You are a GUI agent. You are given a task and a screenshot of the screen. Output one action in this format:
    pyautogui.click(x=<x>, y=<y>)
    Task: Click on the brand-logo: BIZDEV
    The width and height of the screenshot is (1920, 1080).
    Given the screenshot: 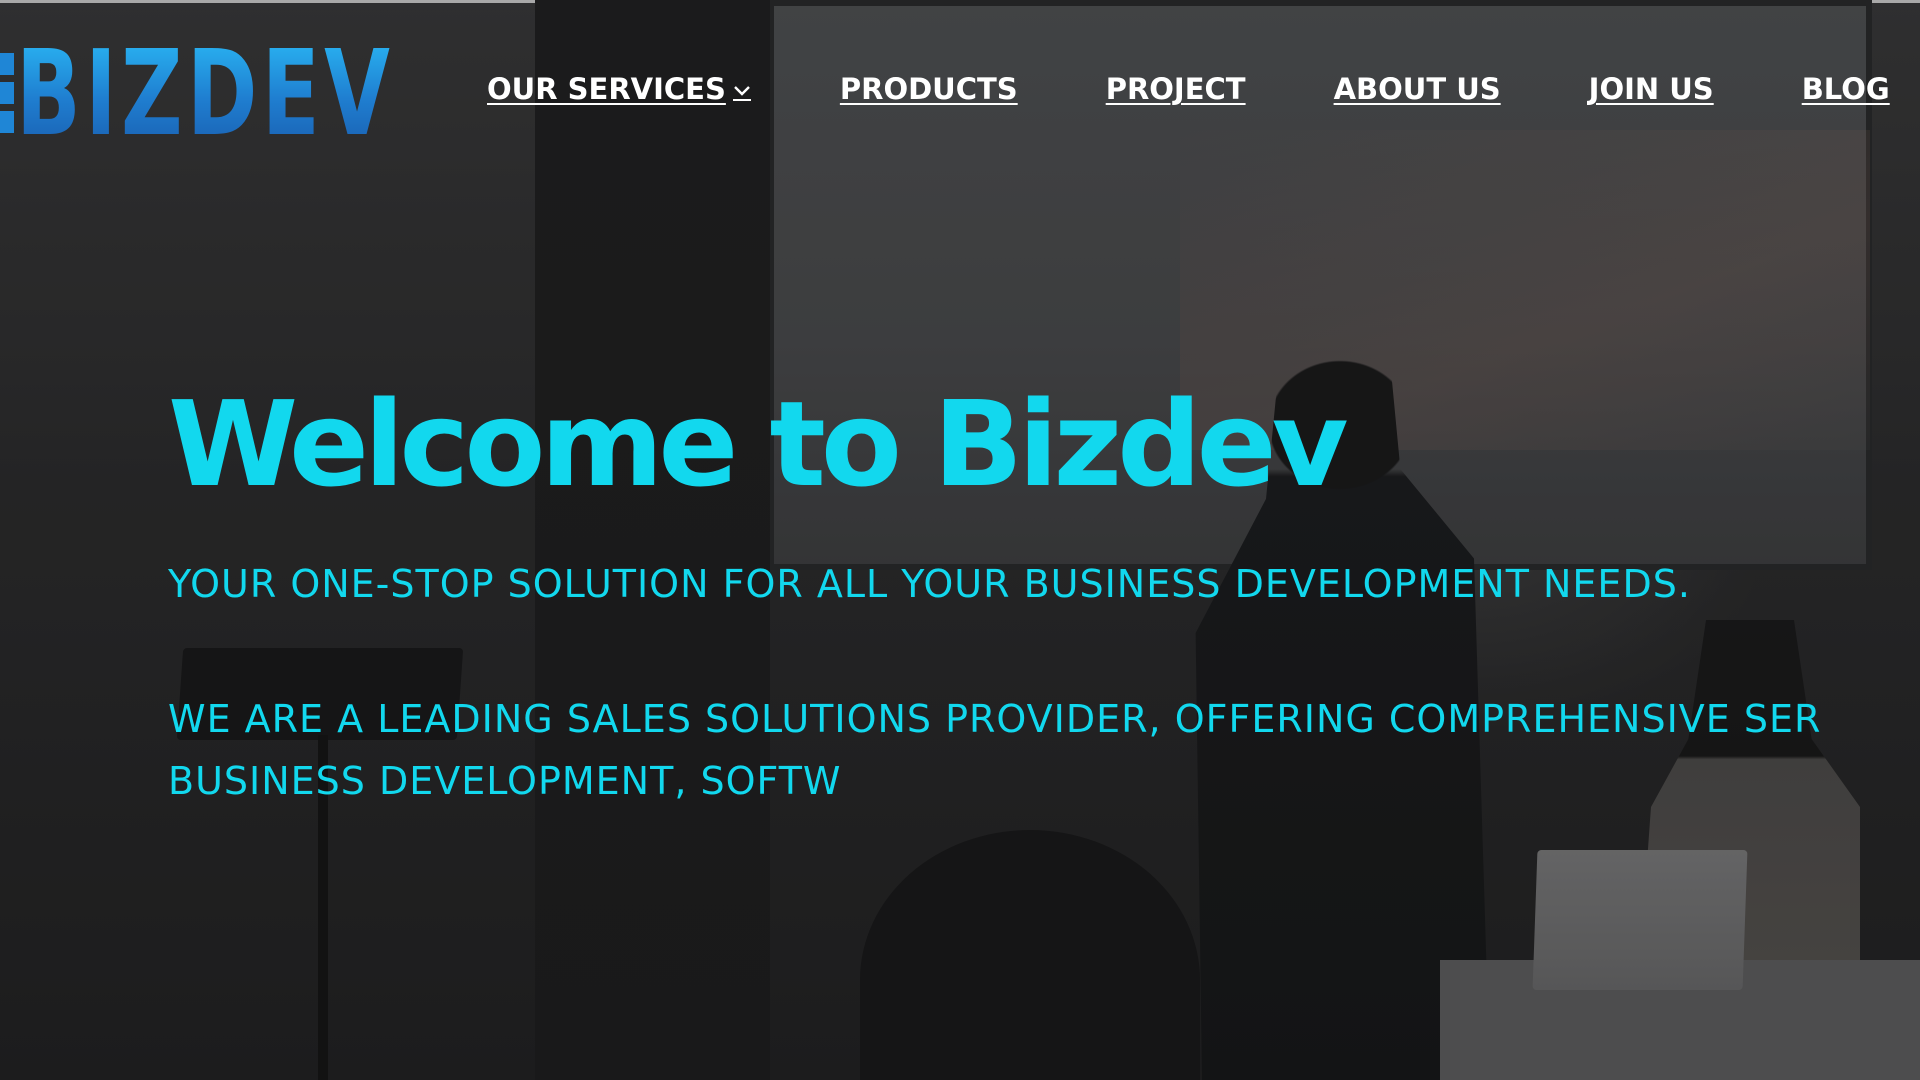 What is the action you would take?
    pyautogui.click(x=270, y=93)
    